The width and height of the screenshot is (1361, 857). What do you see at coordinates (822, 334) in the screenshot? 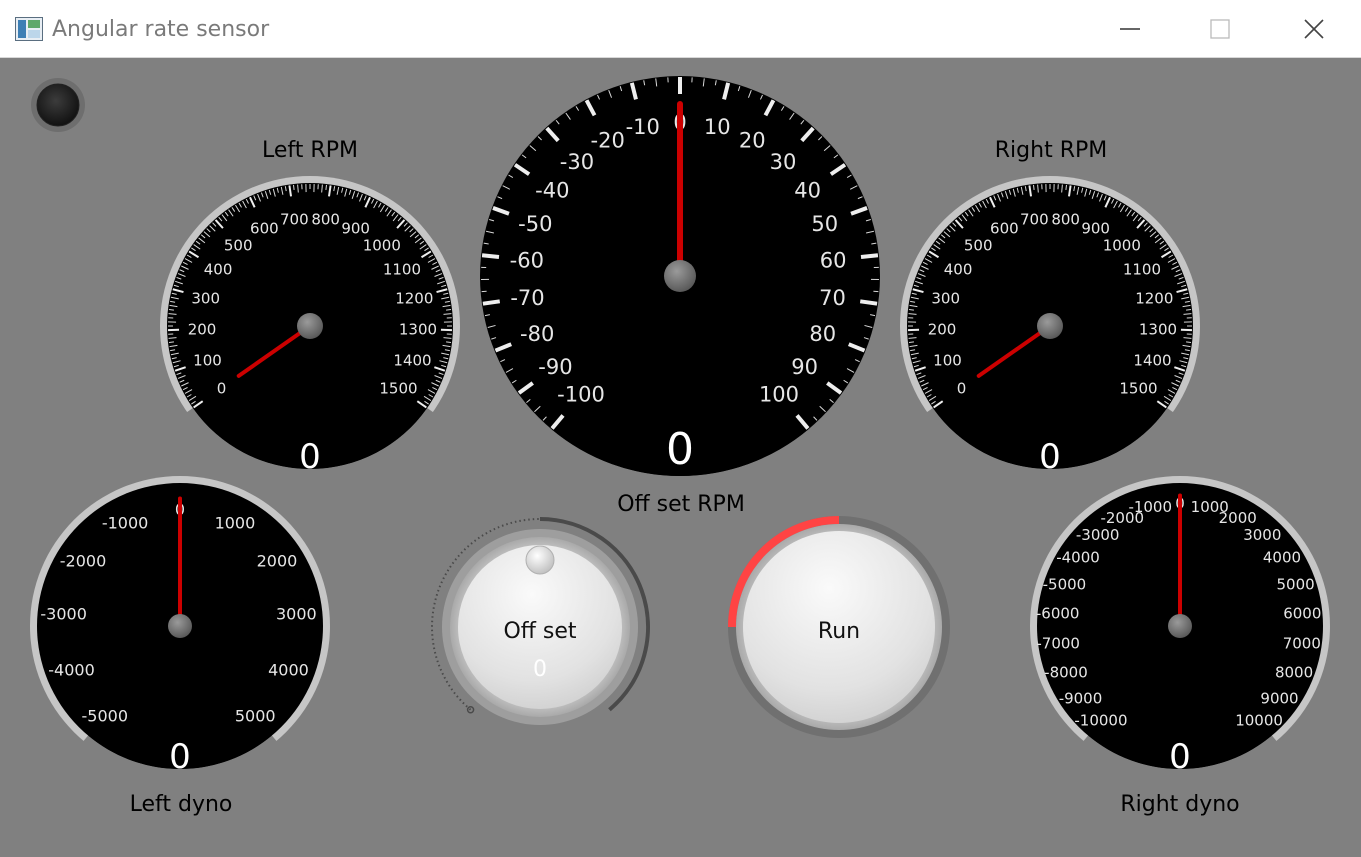
I see `tick-label: 80` at bounding box center [822, 334].